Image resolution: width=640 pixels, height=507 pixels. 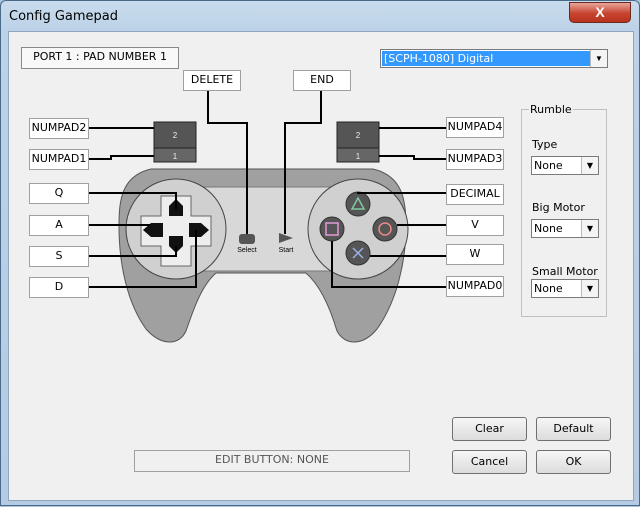 I want to click on r1-label: 1, so click(x=358, y=156).